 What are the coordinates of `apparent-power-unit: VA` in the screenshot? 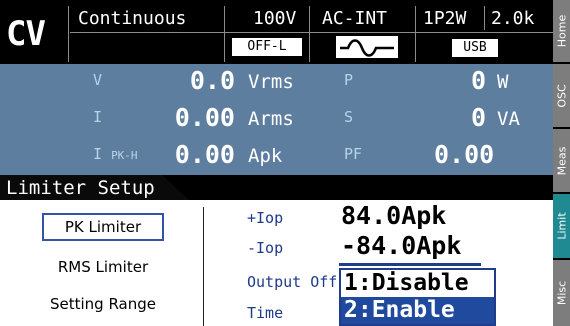 It's located at (508, 119).